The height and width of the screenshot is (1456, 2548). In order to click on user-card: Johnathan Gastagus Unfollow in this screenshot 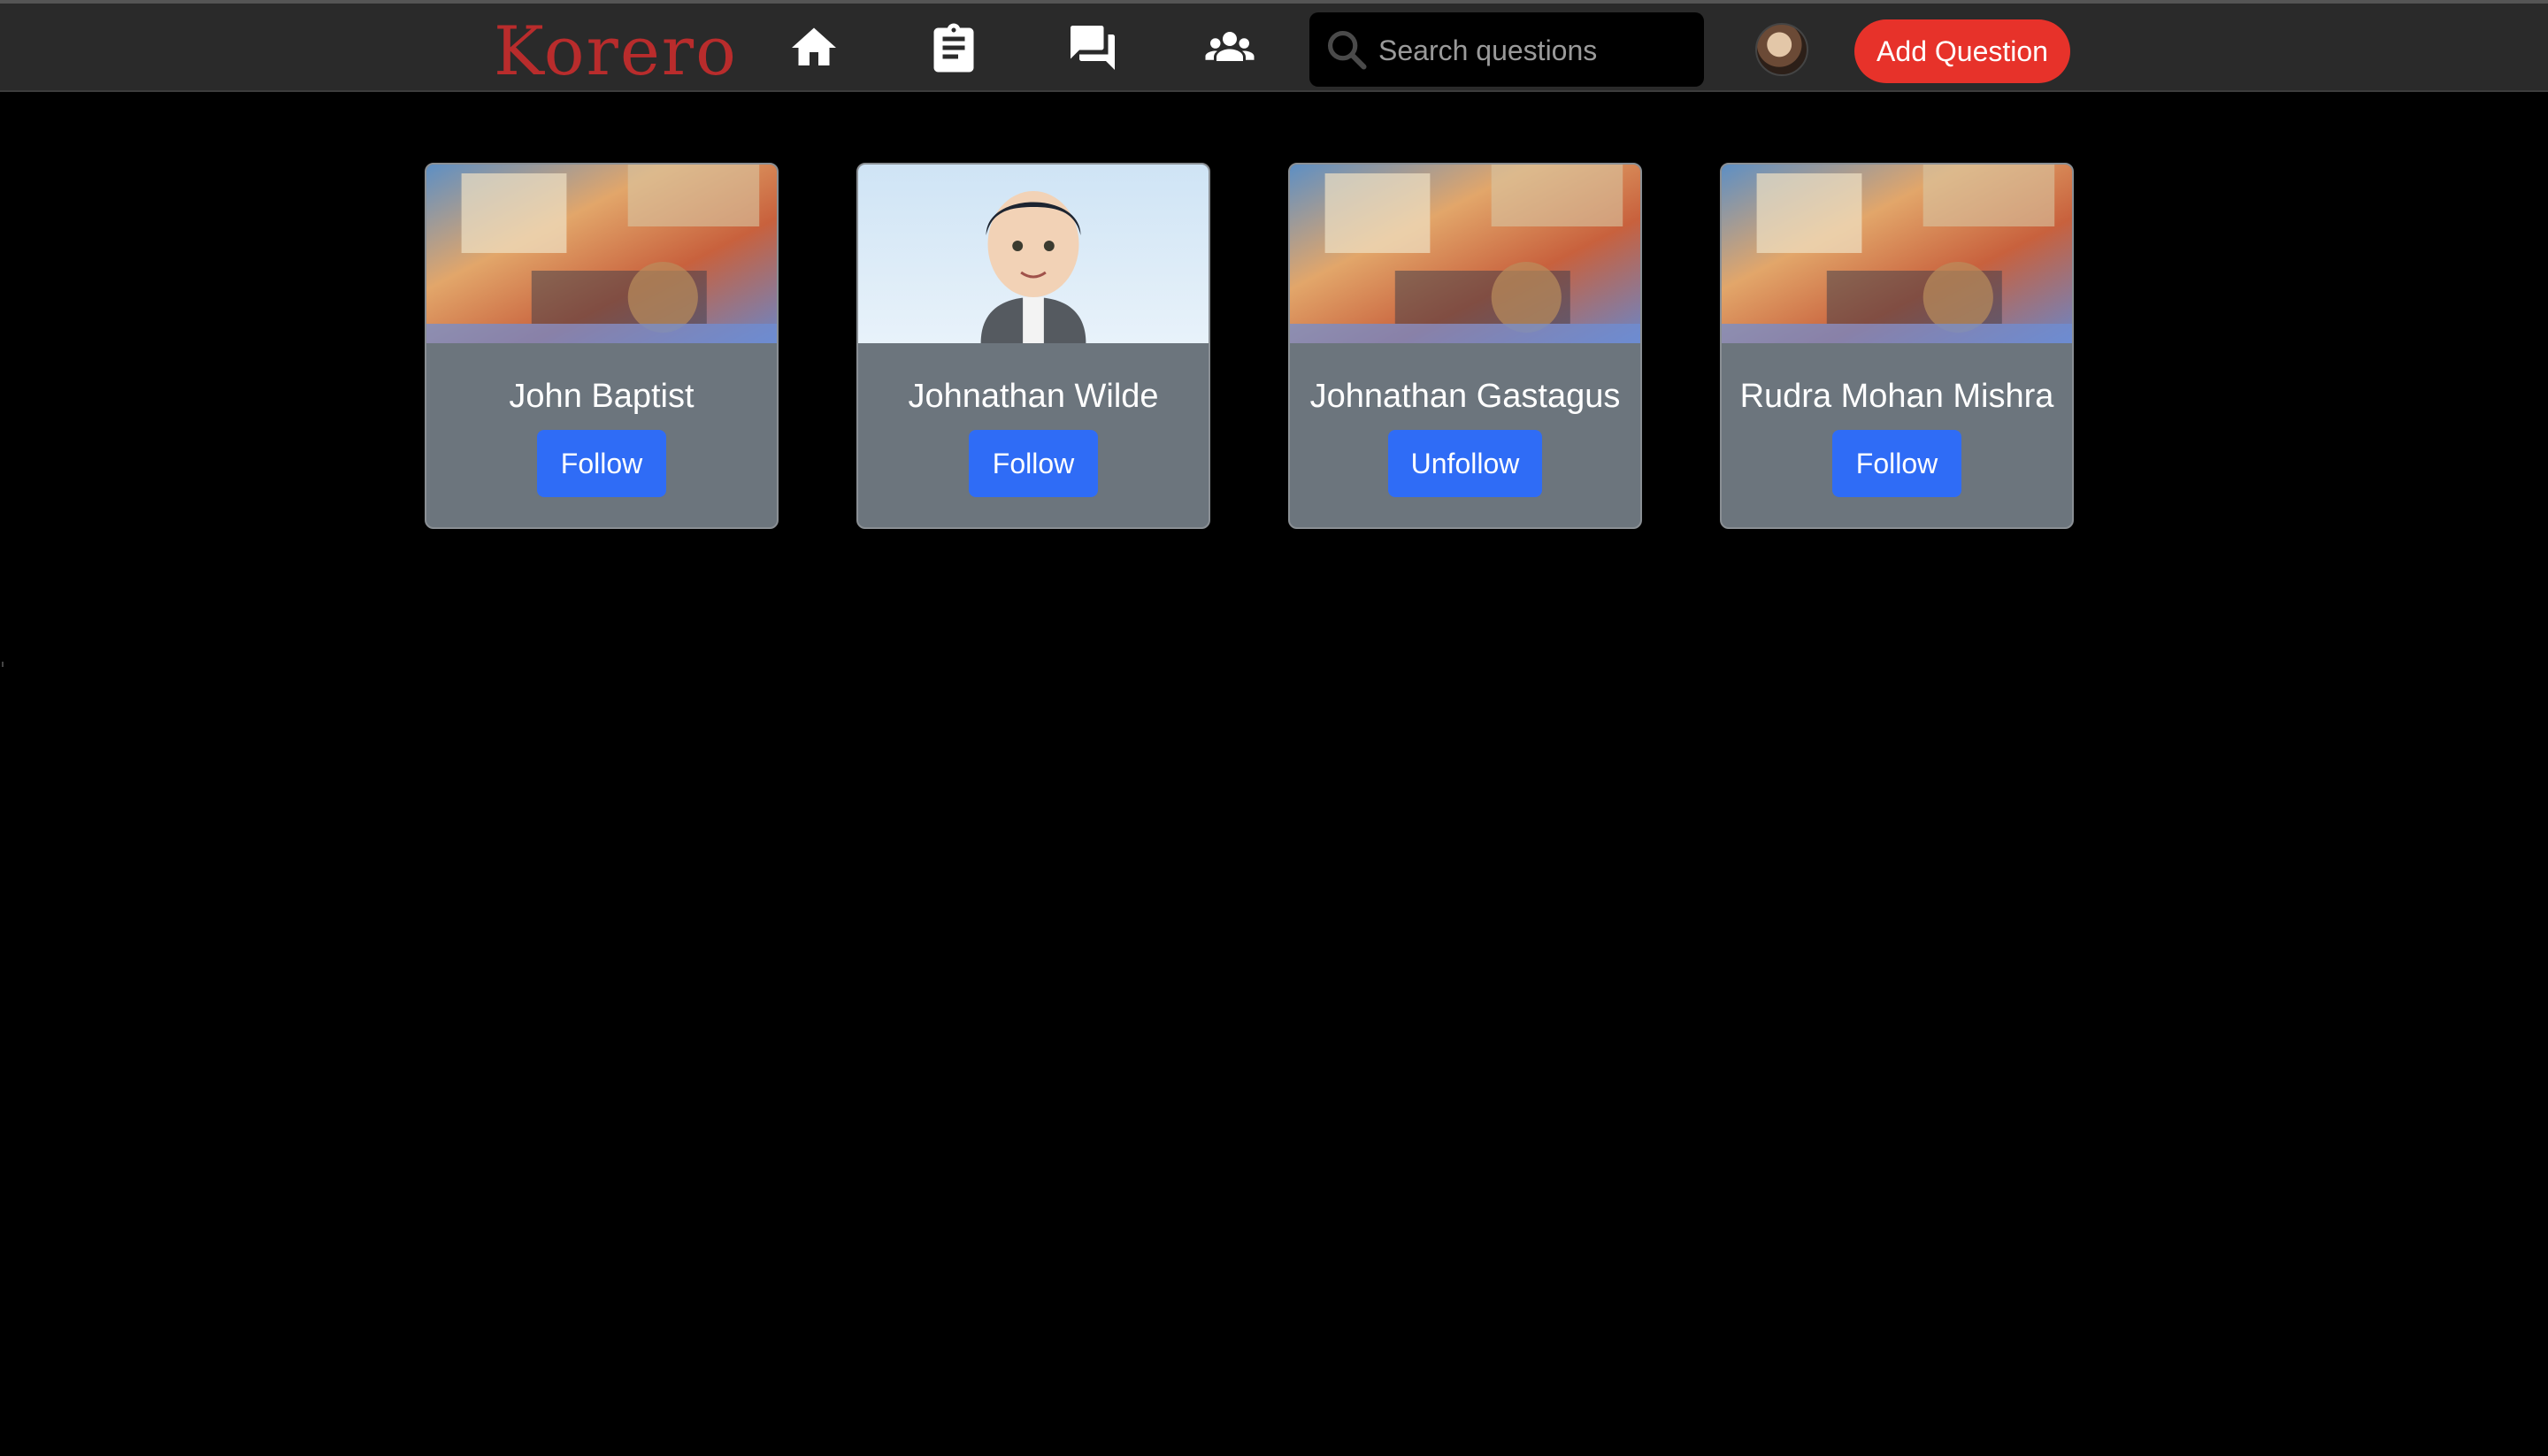, I will do `click(1465, 346)`.